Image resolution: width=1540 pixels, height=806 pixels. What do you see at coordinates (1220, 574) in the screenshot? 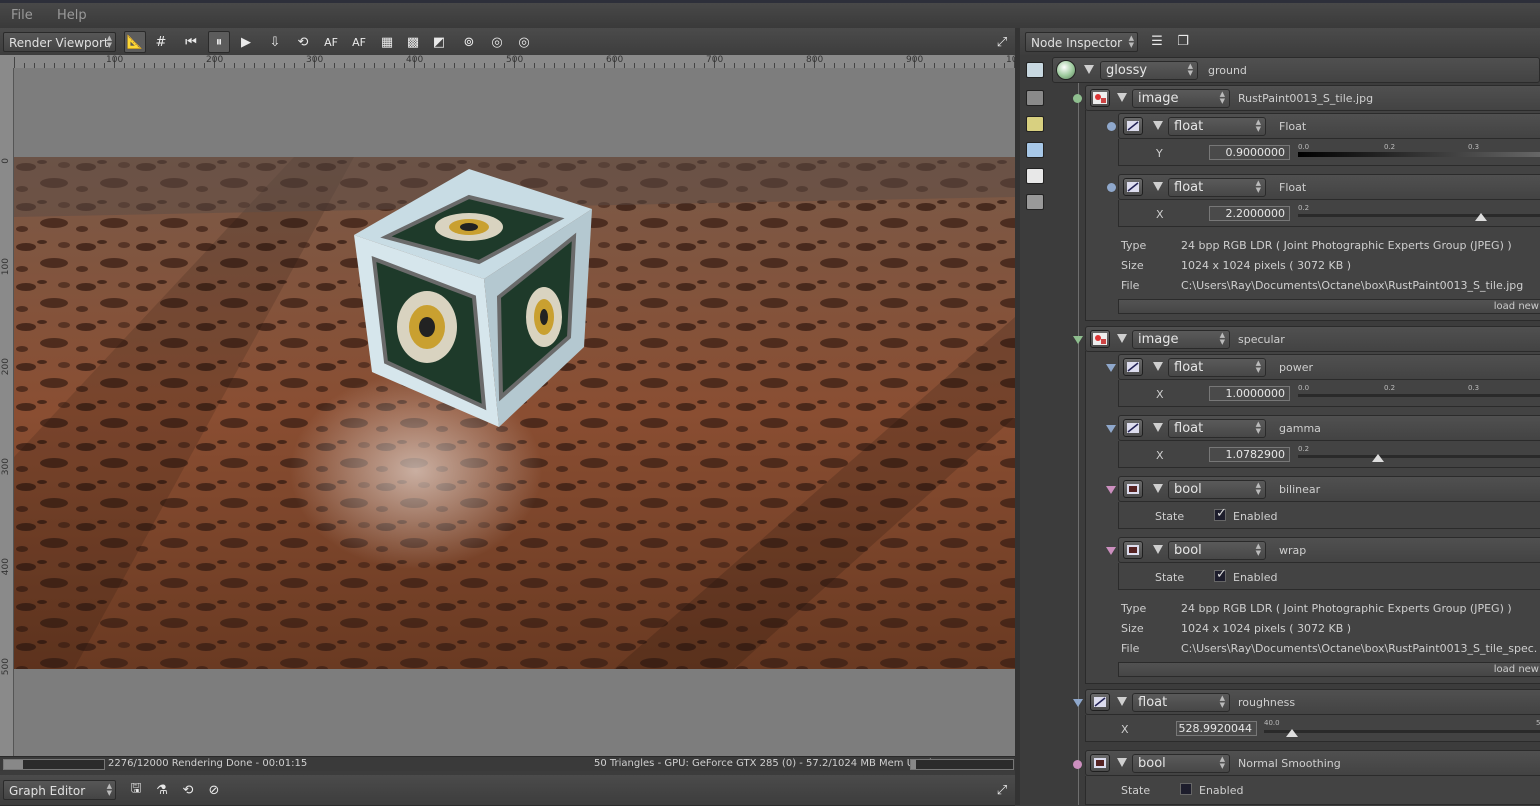
I see `wrap-checkbox: ✓` at bounding box center [1220, 574].